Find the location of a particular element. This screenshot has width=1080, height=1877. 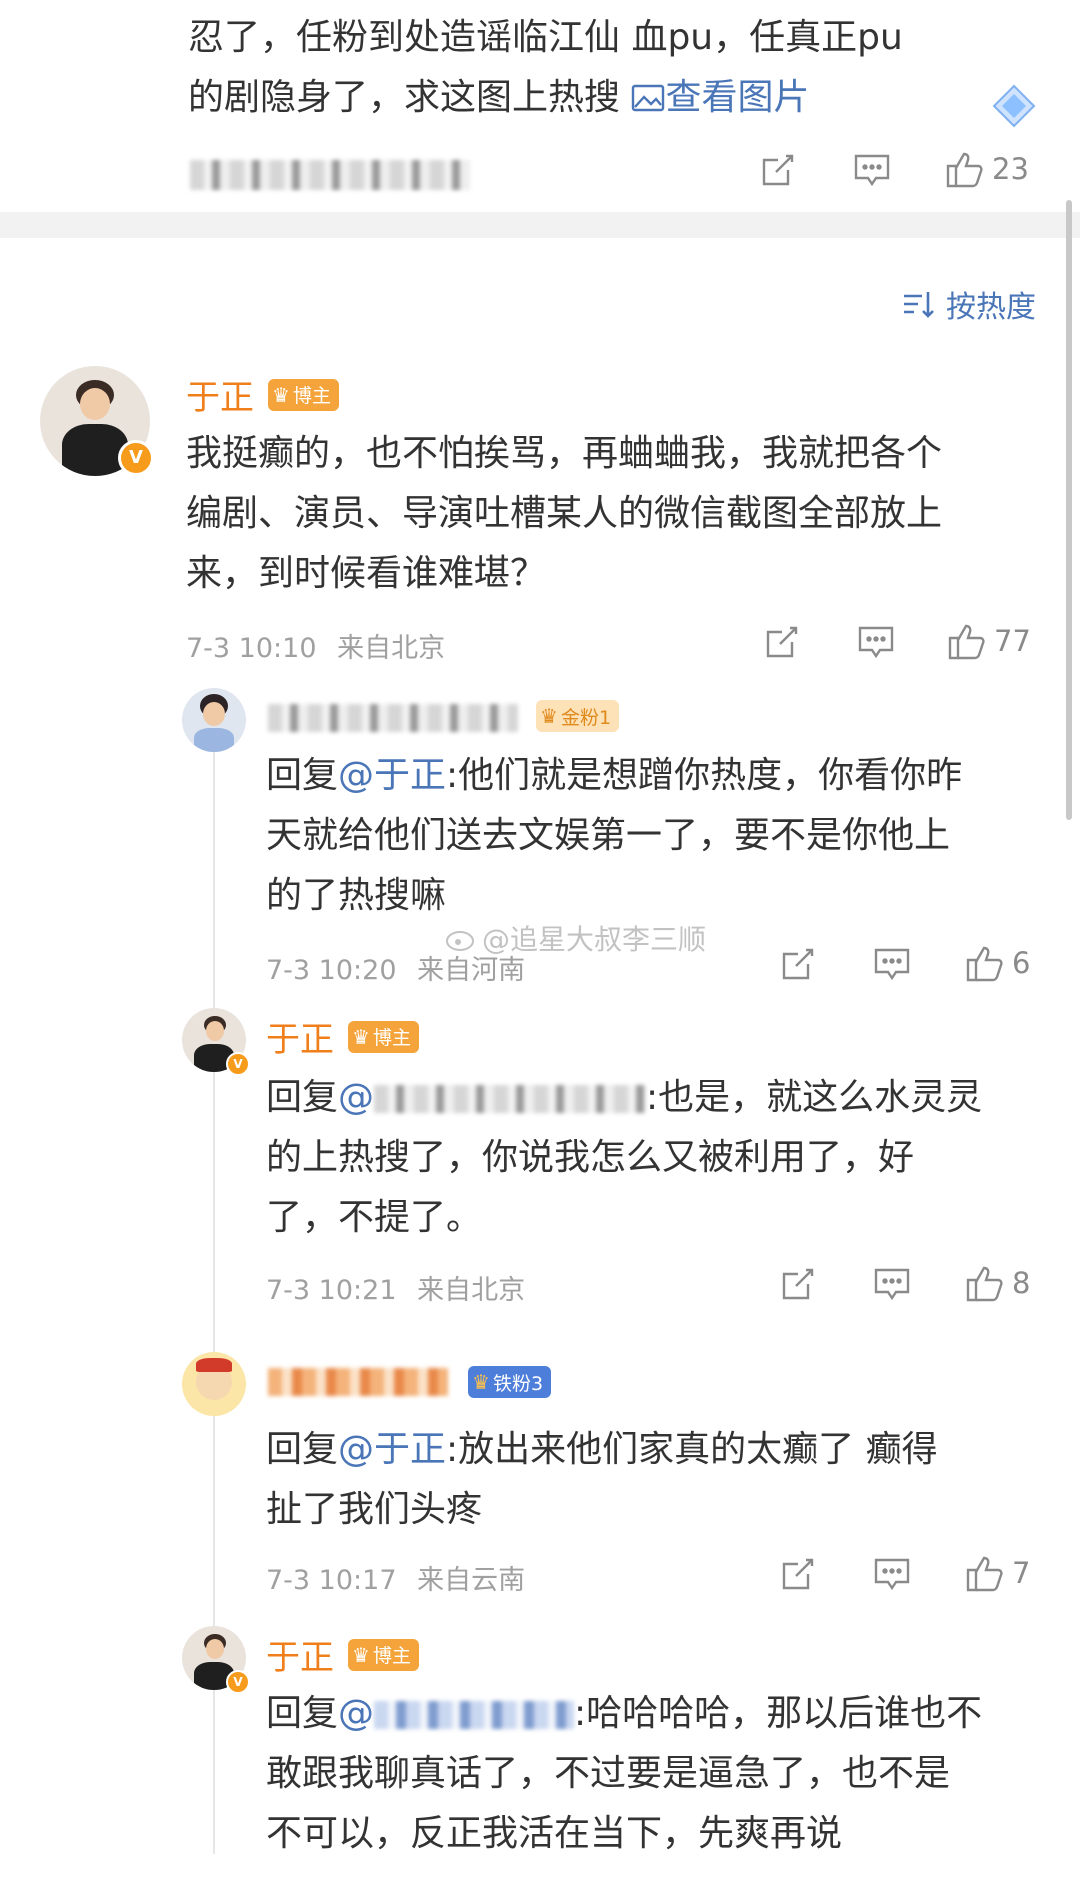

like-button: 6 is located at coordinates (997, 963).